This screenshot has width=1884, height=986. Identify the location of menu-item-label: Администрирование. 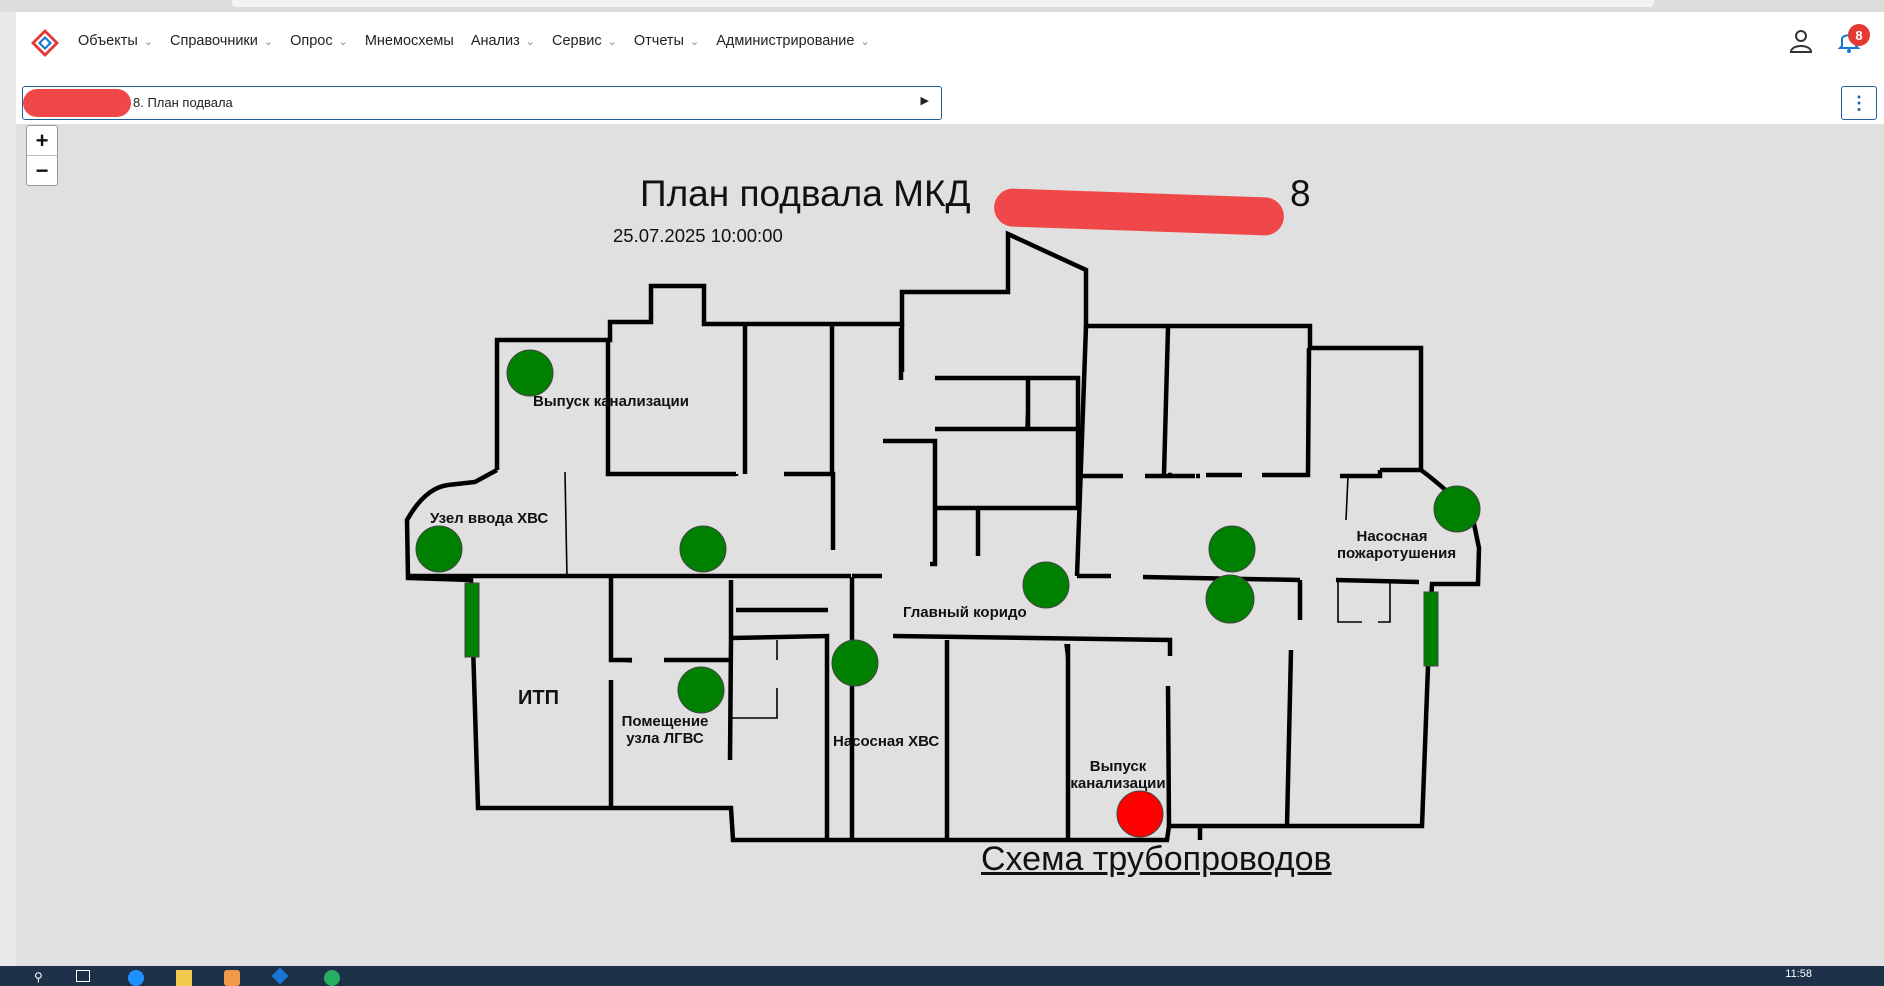
(785, 41).